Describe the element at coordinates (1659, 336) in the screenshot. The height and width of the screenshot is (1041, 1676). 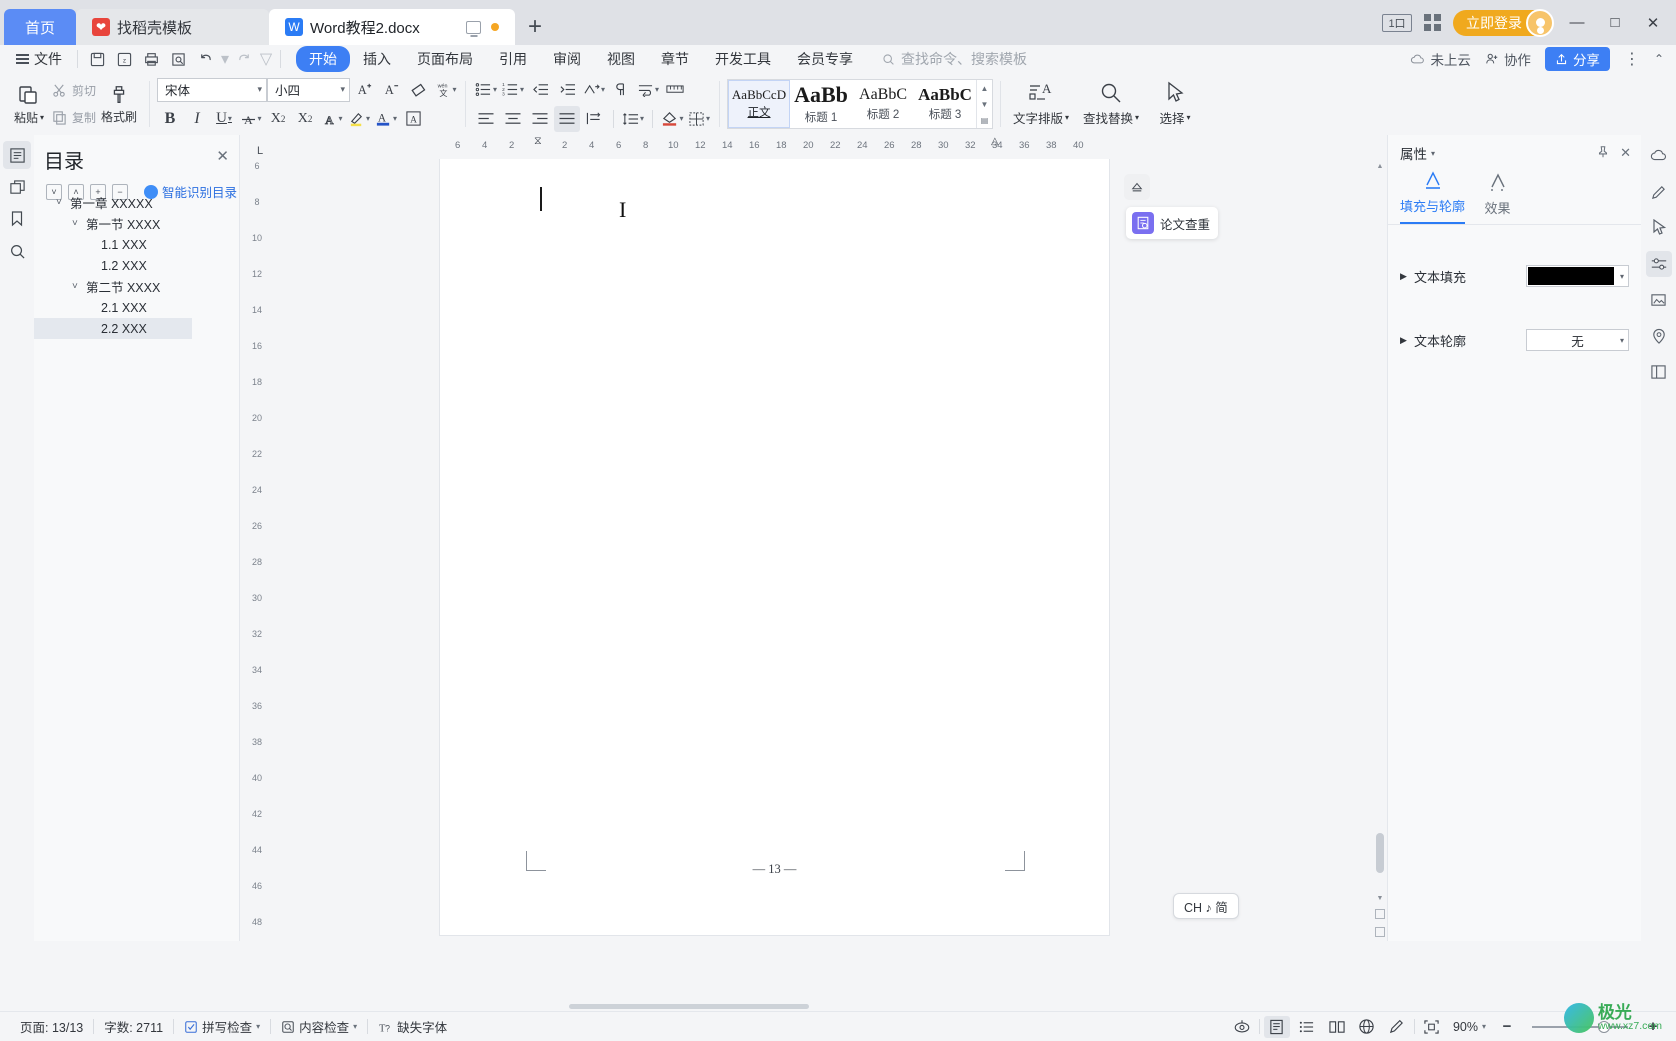
I see `rail-location-icon` at that location.